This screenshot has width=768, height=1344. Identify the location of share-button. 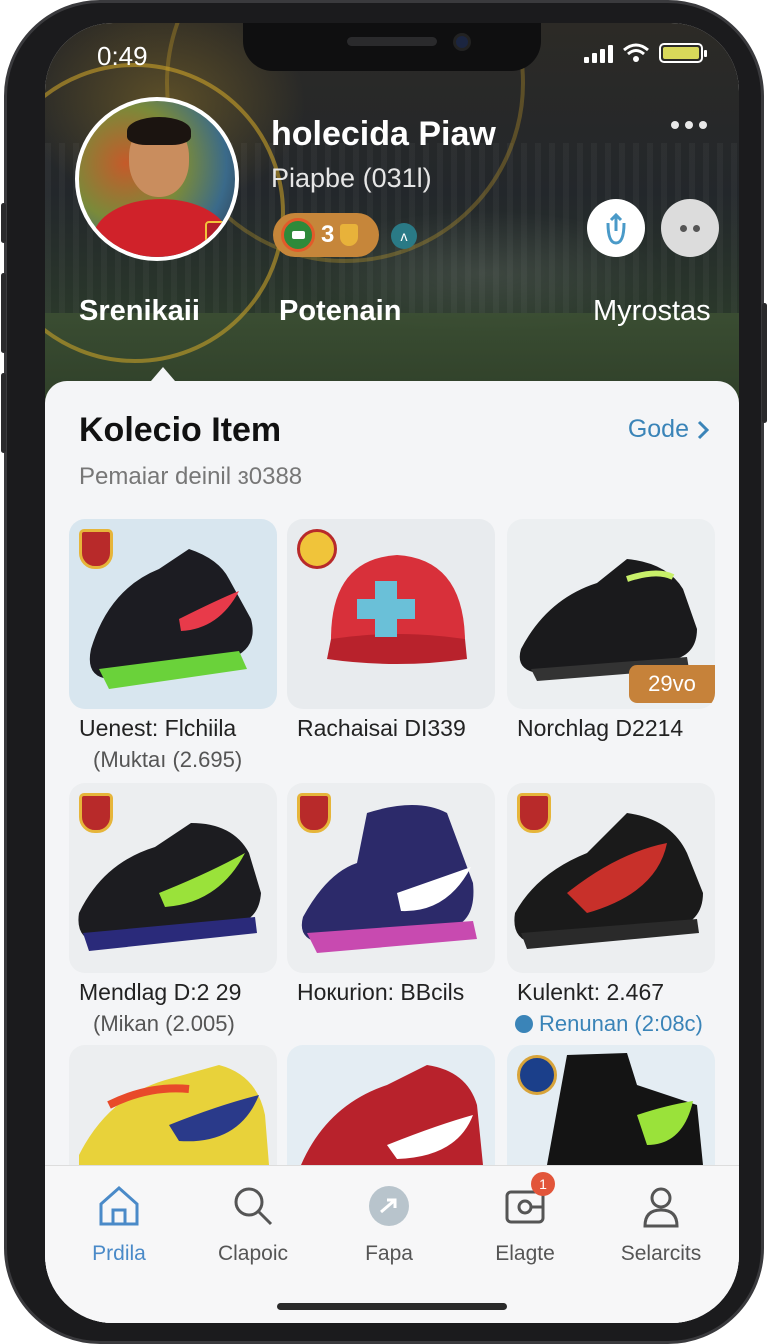
(616, 228).